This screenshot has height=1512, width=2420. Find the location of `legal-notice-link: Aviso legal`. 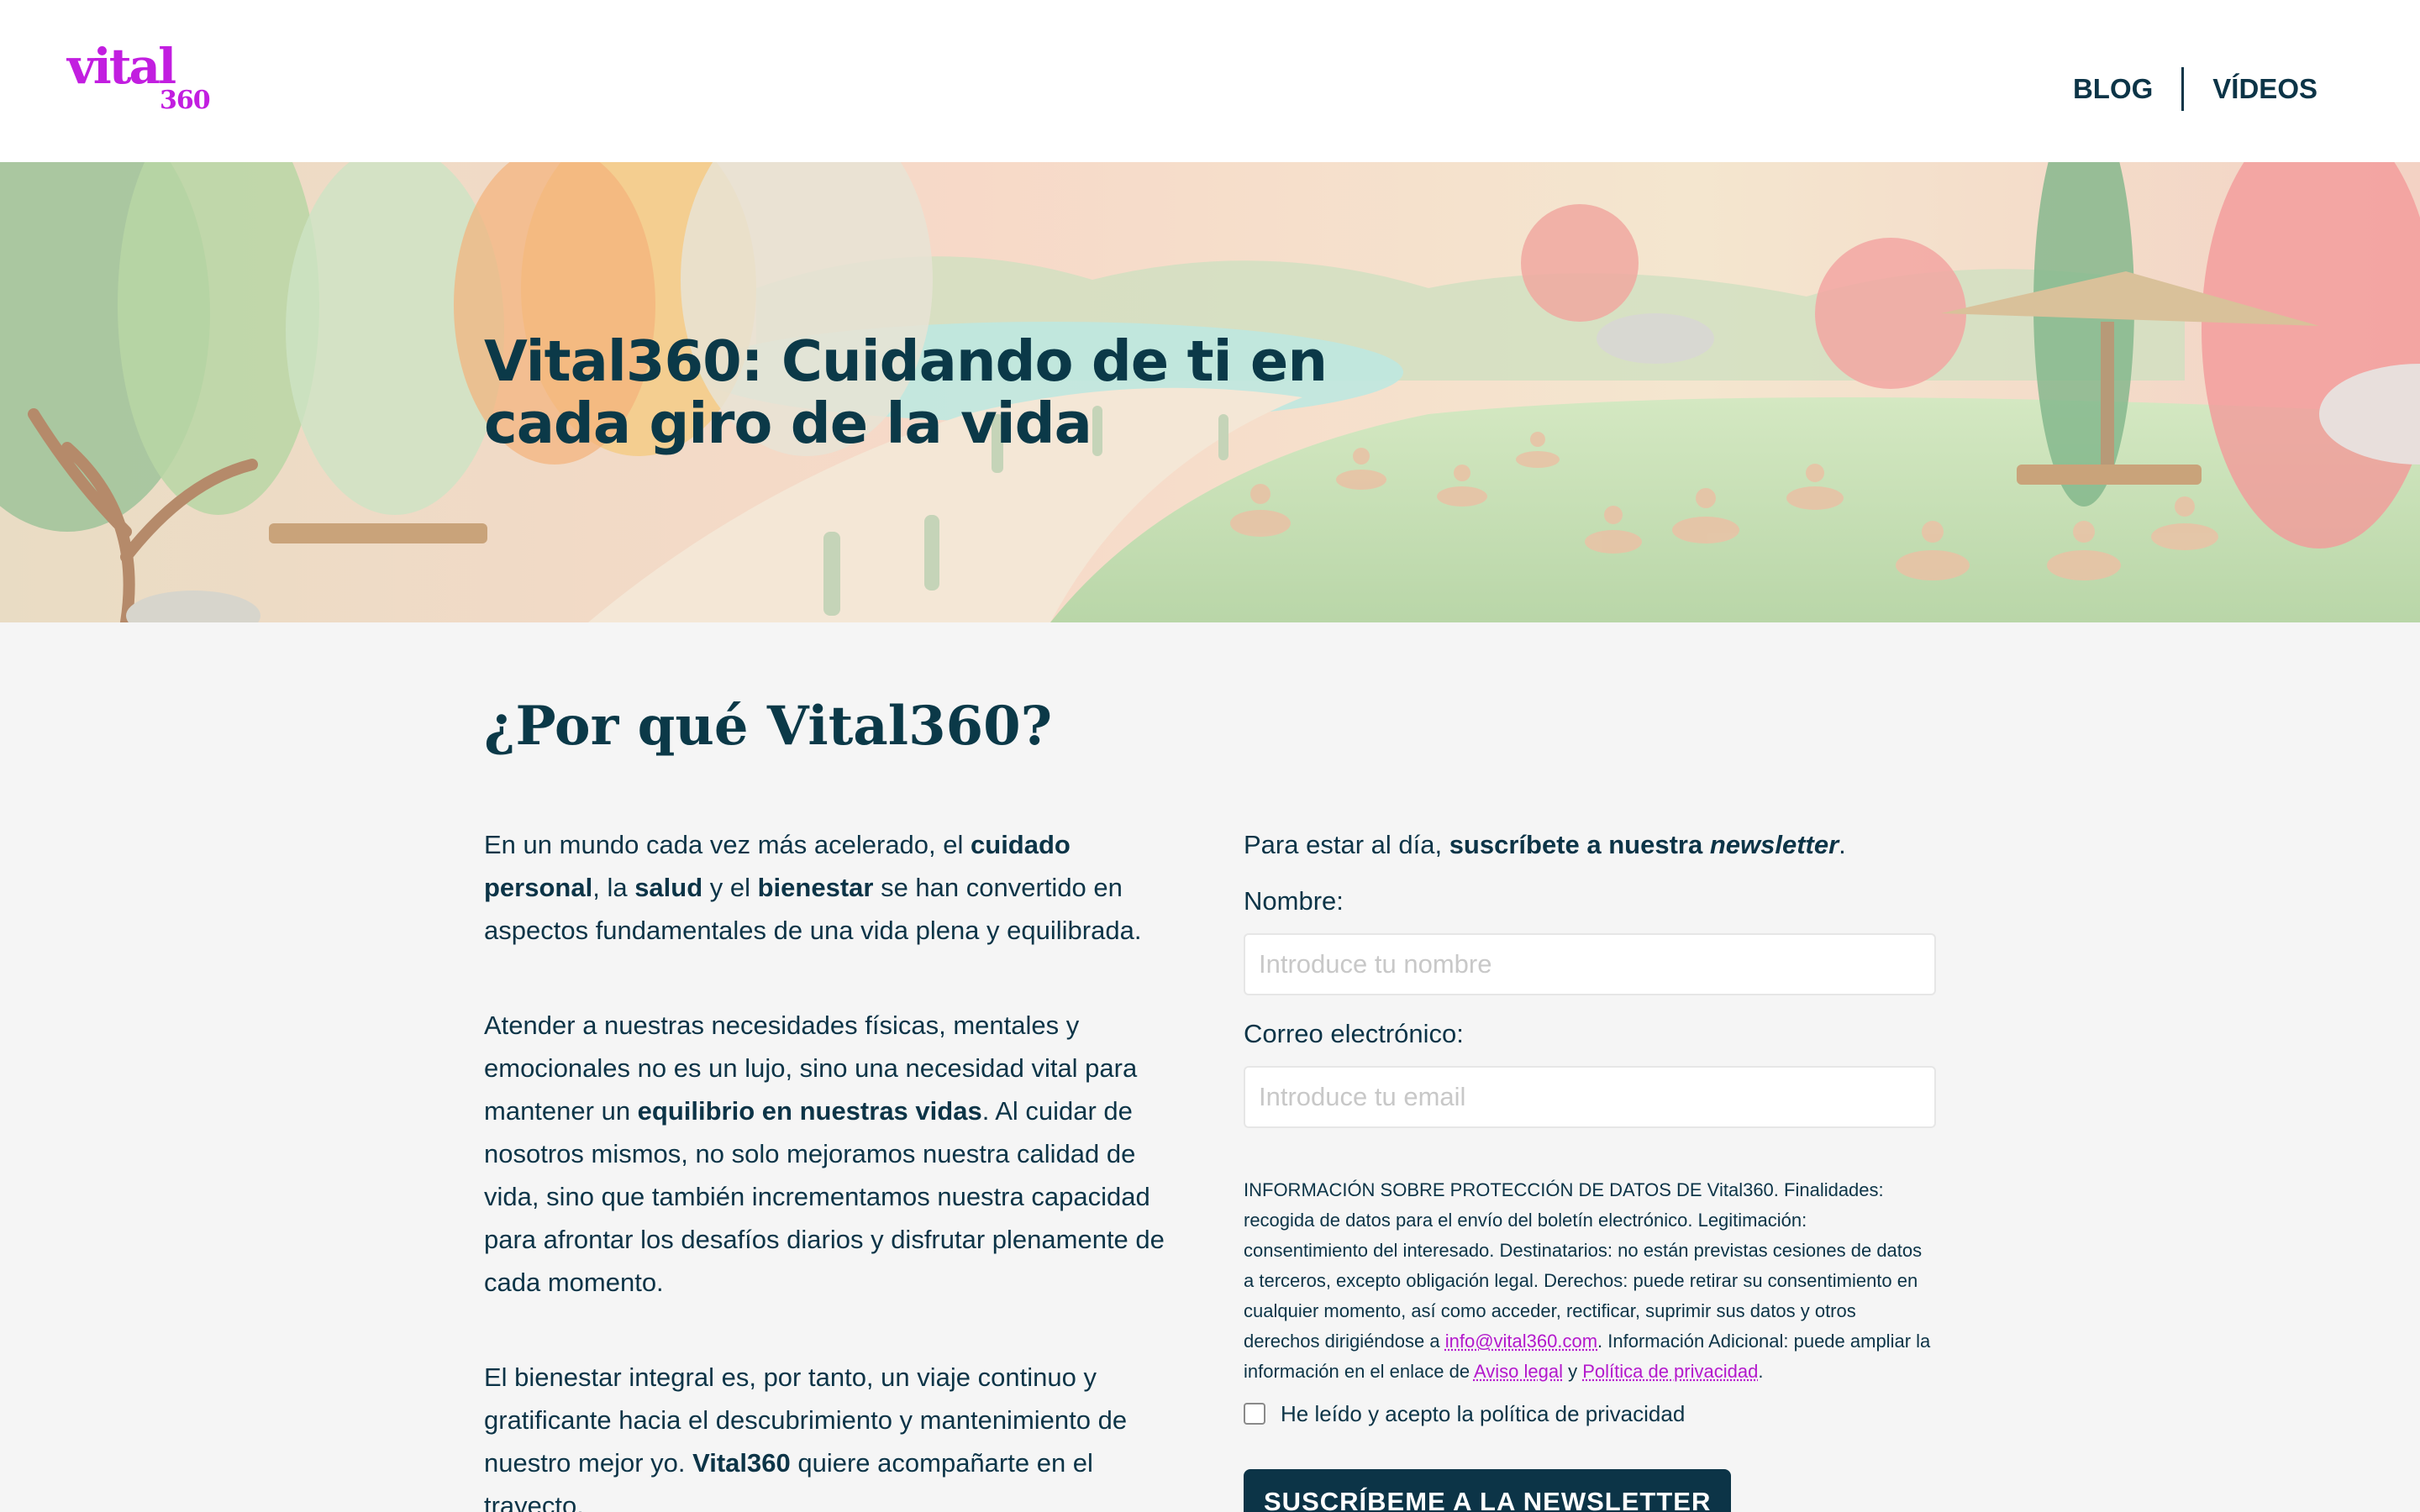

legal-notice-link: Aviso legal is located at coordinates (1518, 1371).